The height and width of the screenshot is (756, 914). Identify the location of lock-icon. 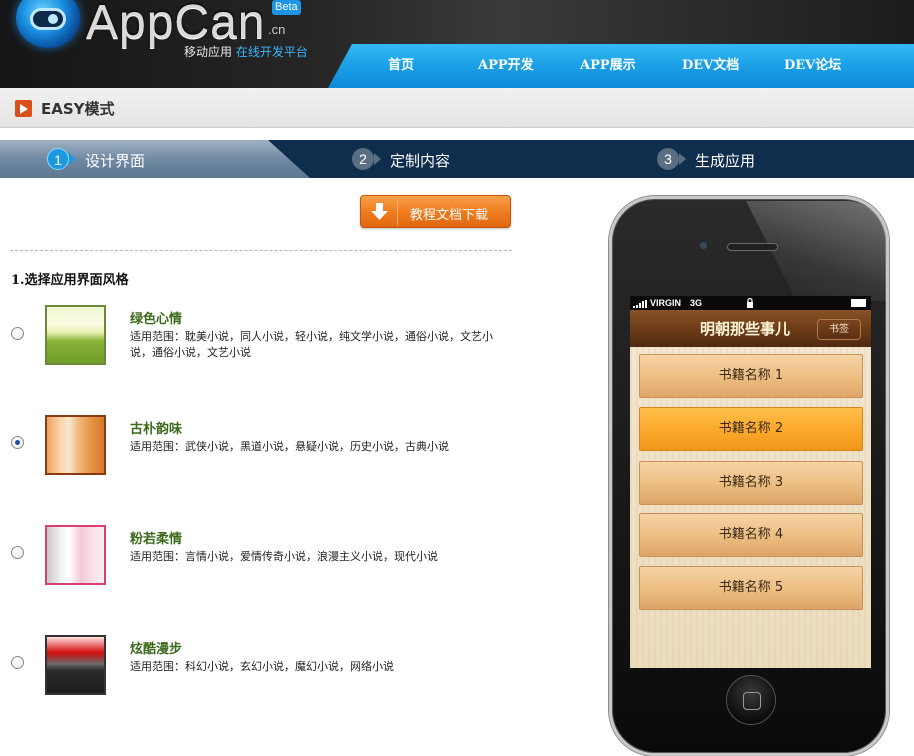
(750, 303).